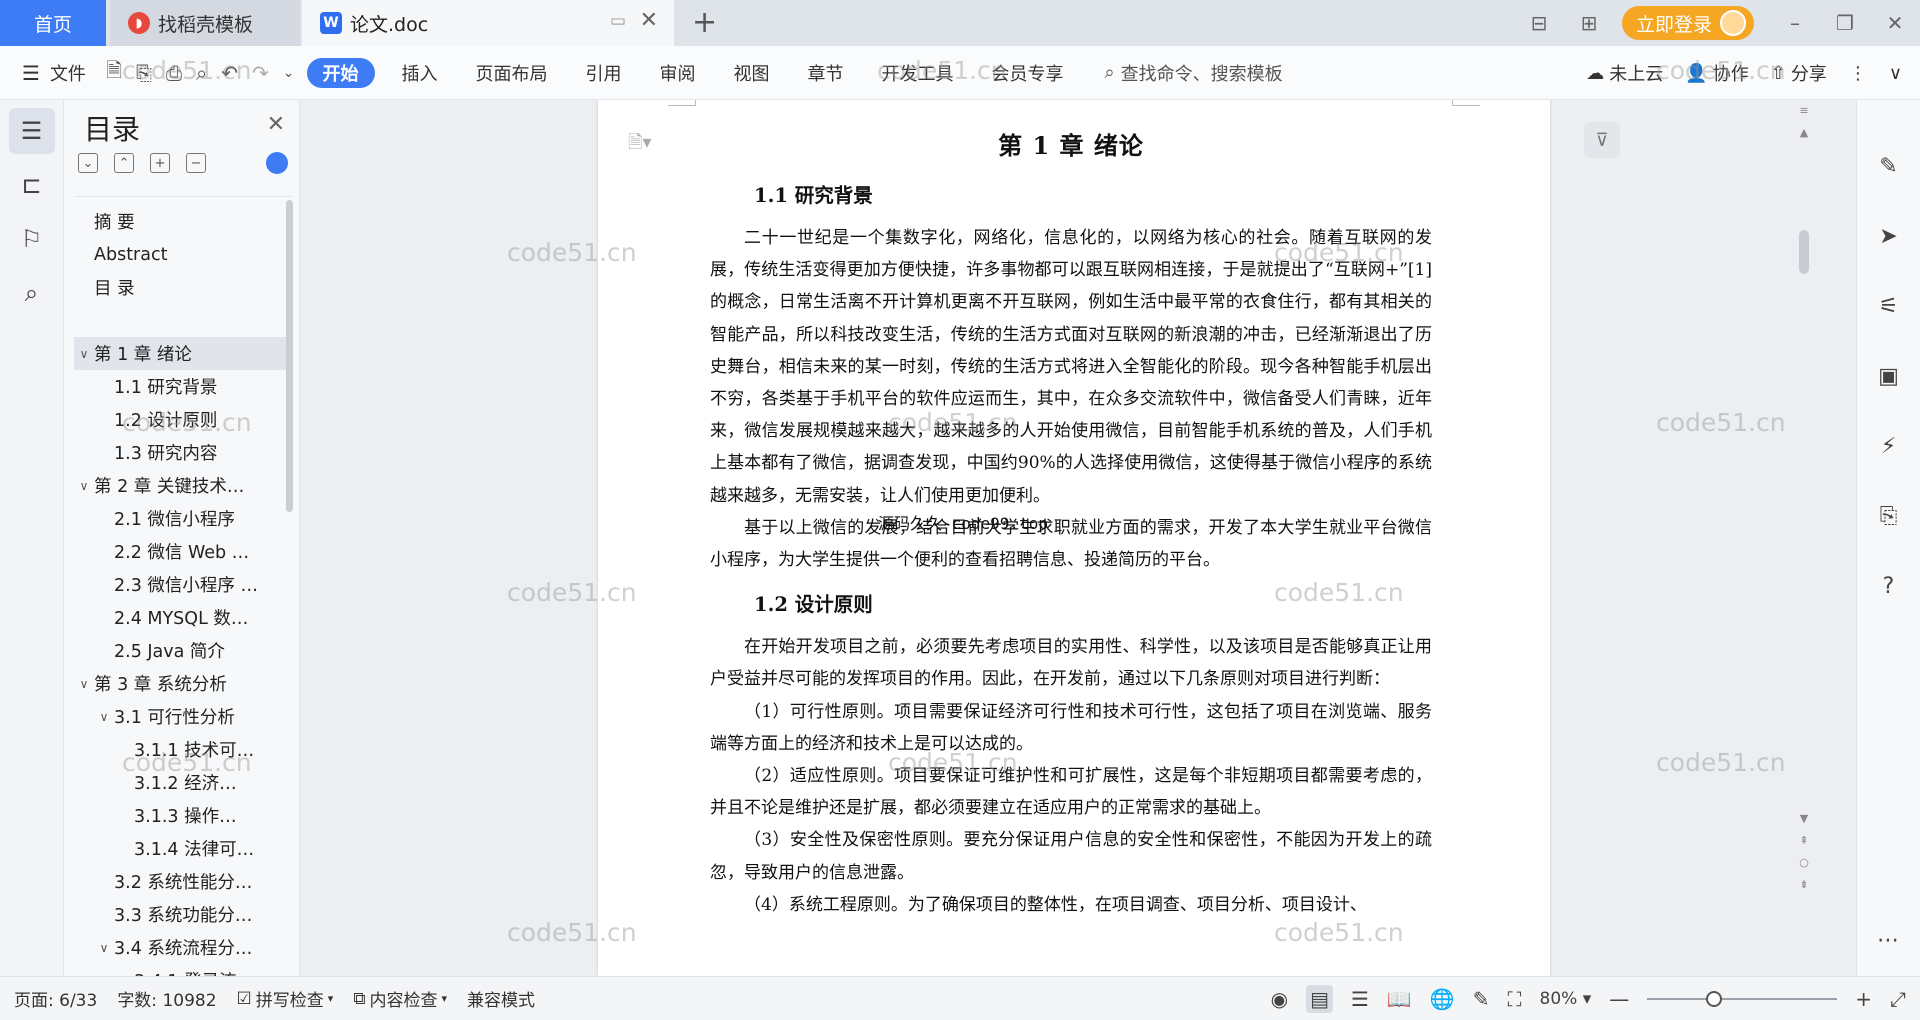  I want to click on zoom-out-icon: —, so click(1619, 999).